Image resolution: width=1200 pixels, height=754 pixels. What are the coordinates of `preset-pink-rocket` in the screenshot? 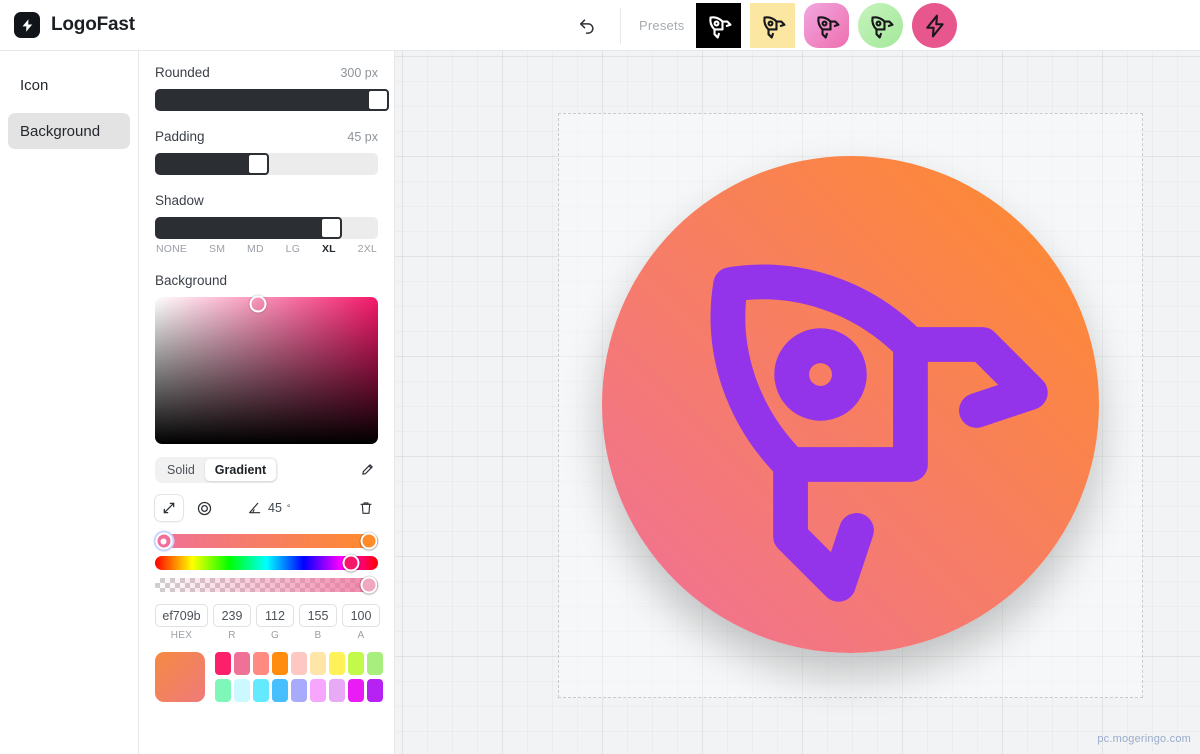 It's located at (827, 25).